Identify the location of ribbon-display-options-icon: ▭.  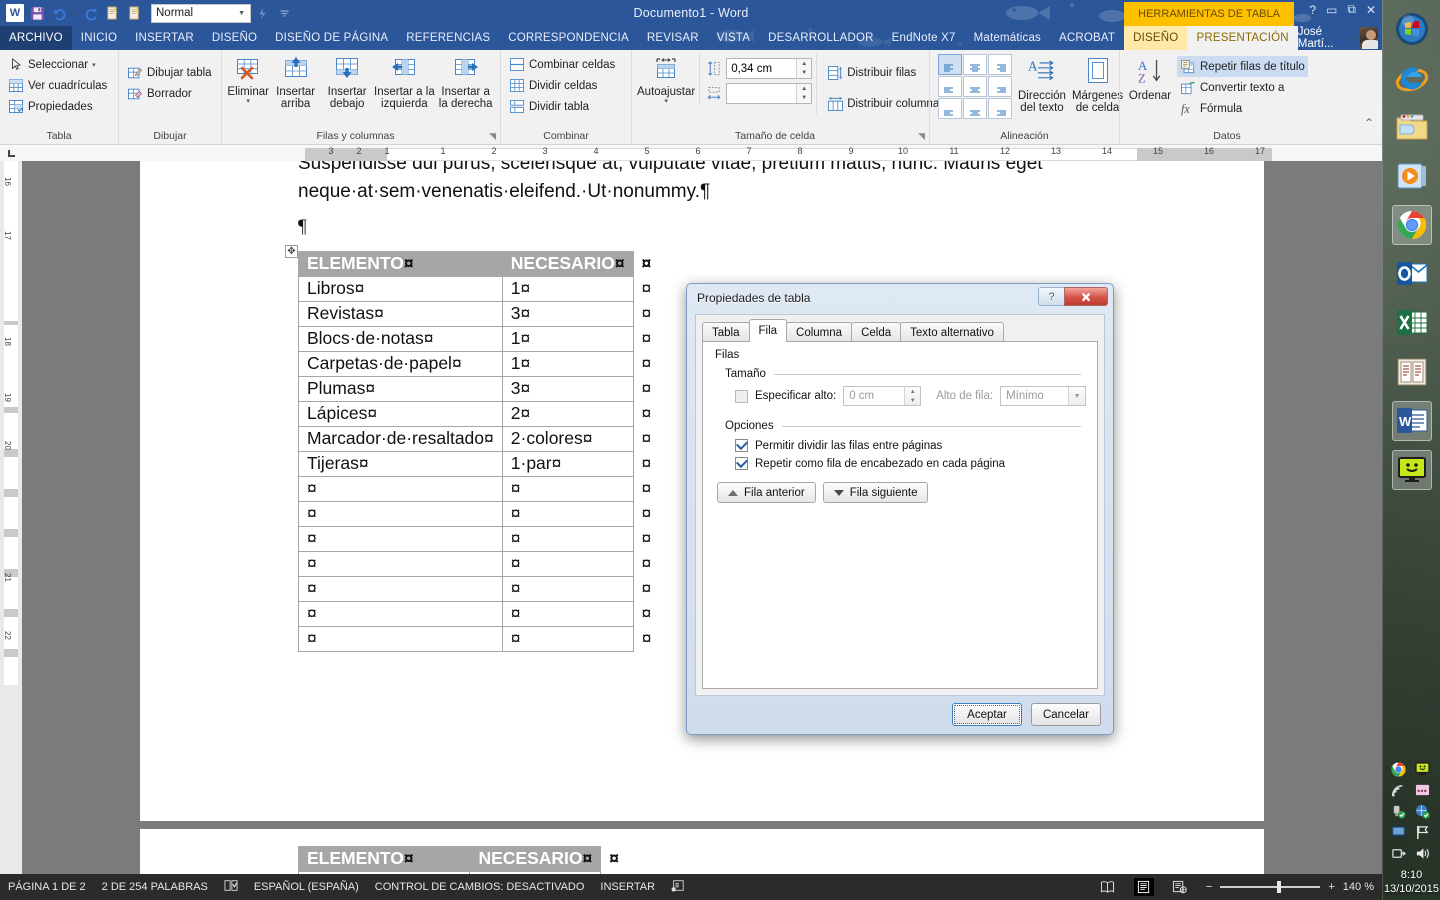
(1331, 10).